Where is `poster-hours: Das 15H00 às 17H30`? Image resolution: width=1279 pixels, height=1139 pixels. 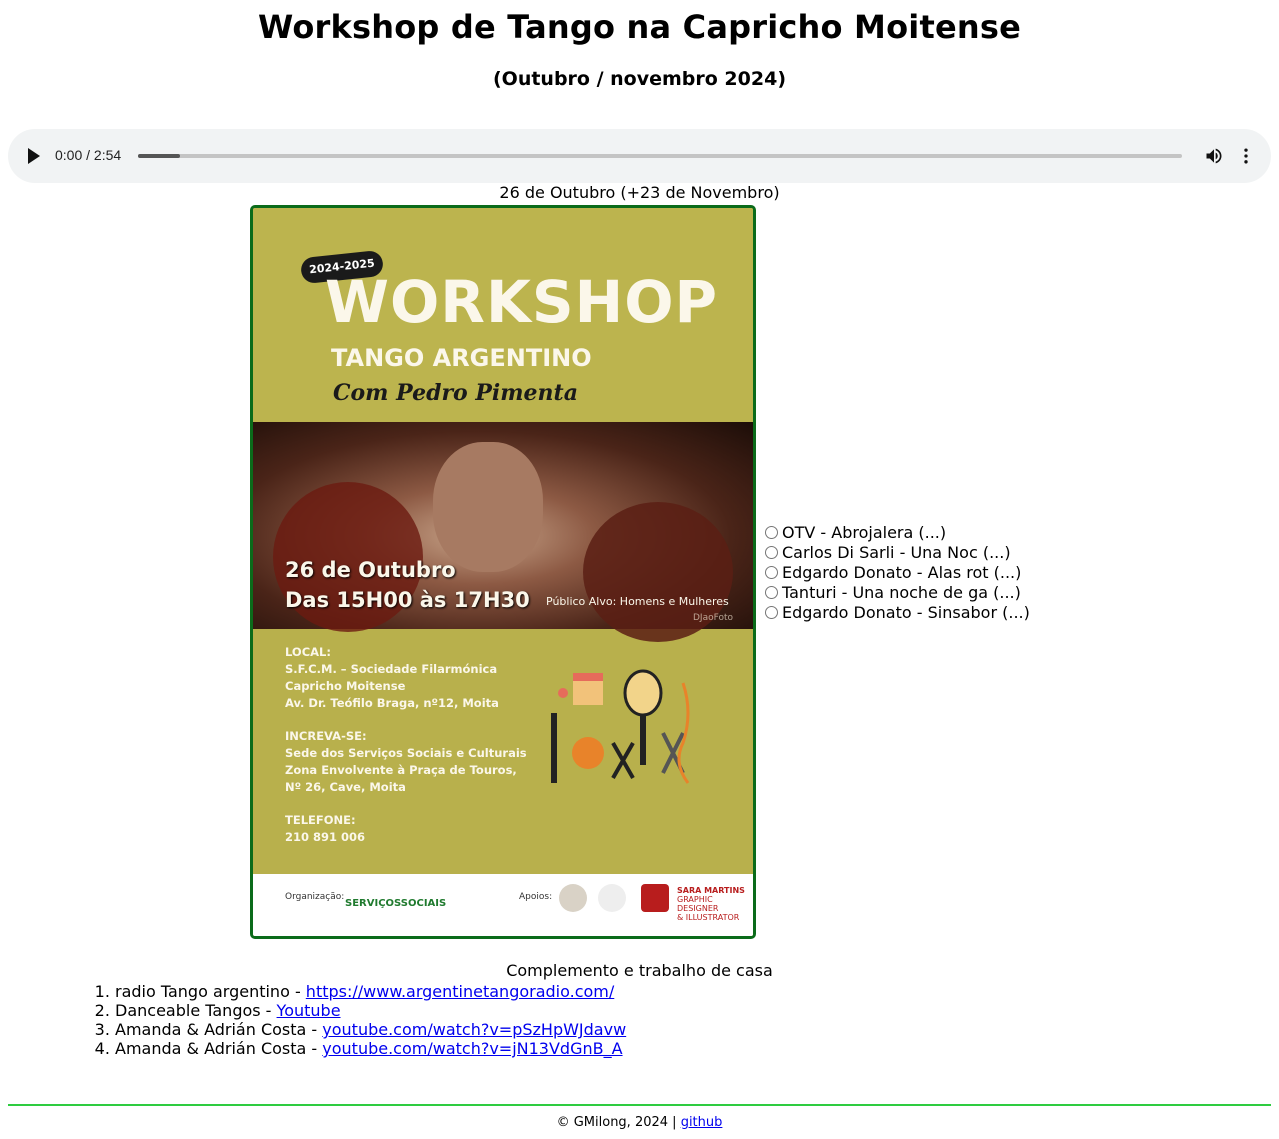 poster-hours: Das 15H00 às 17H30 is located at coordinates (407, 600).